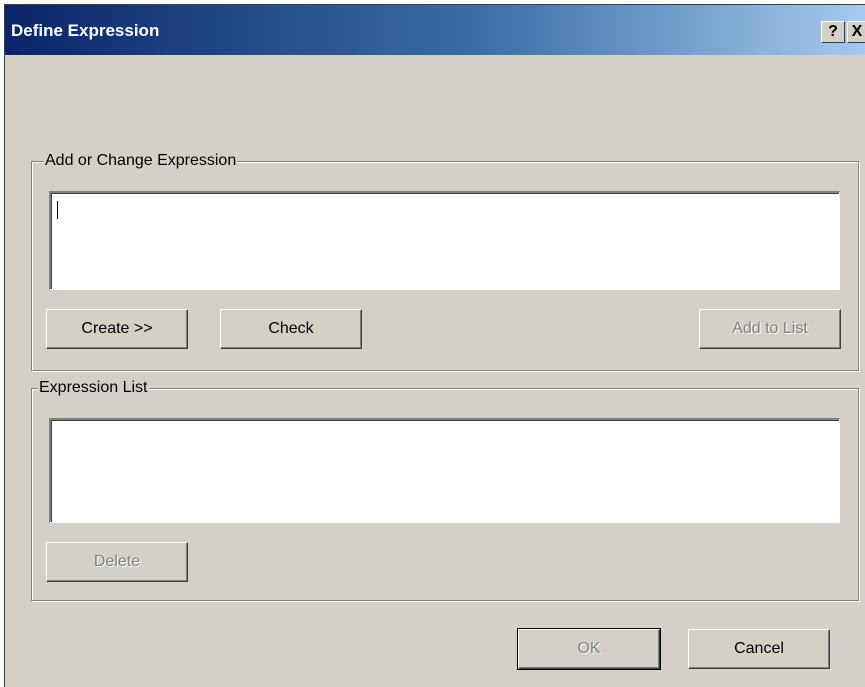 The image size is (865, 687). Describe the element at coordinates (435, 30) in the screenshot. I see `title-bar: Define Expression ? X` at that location.